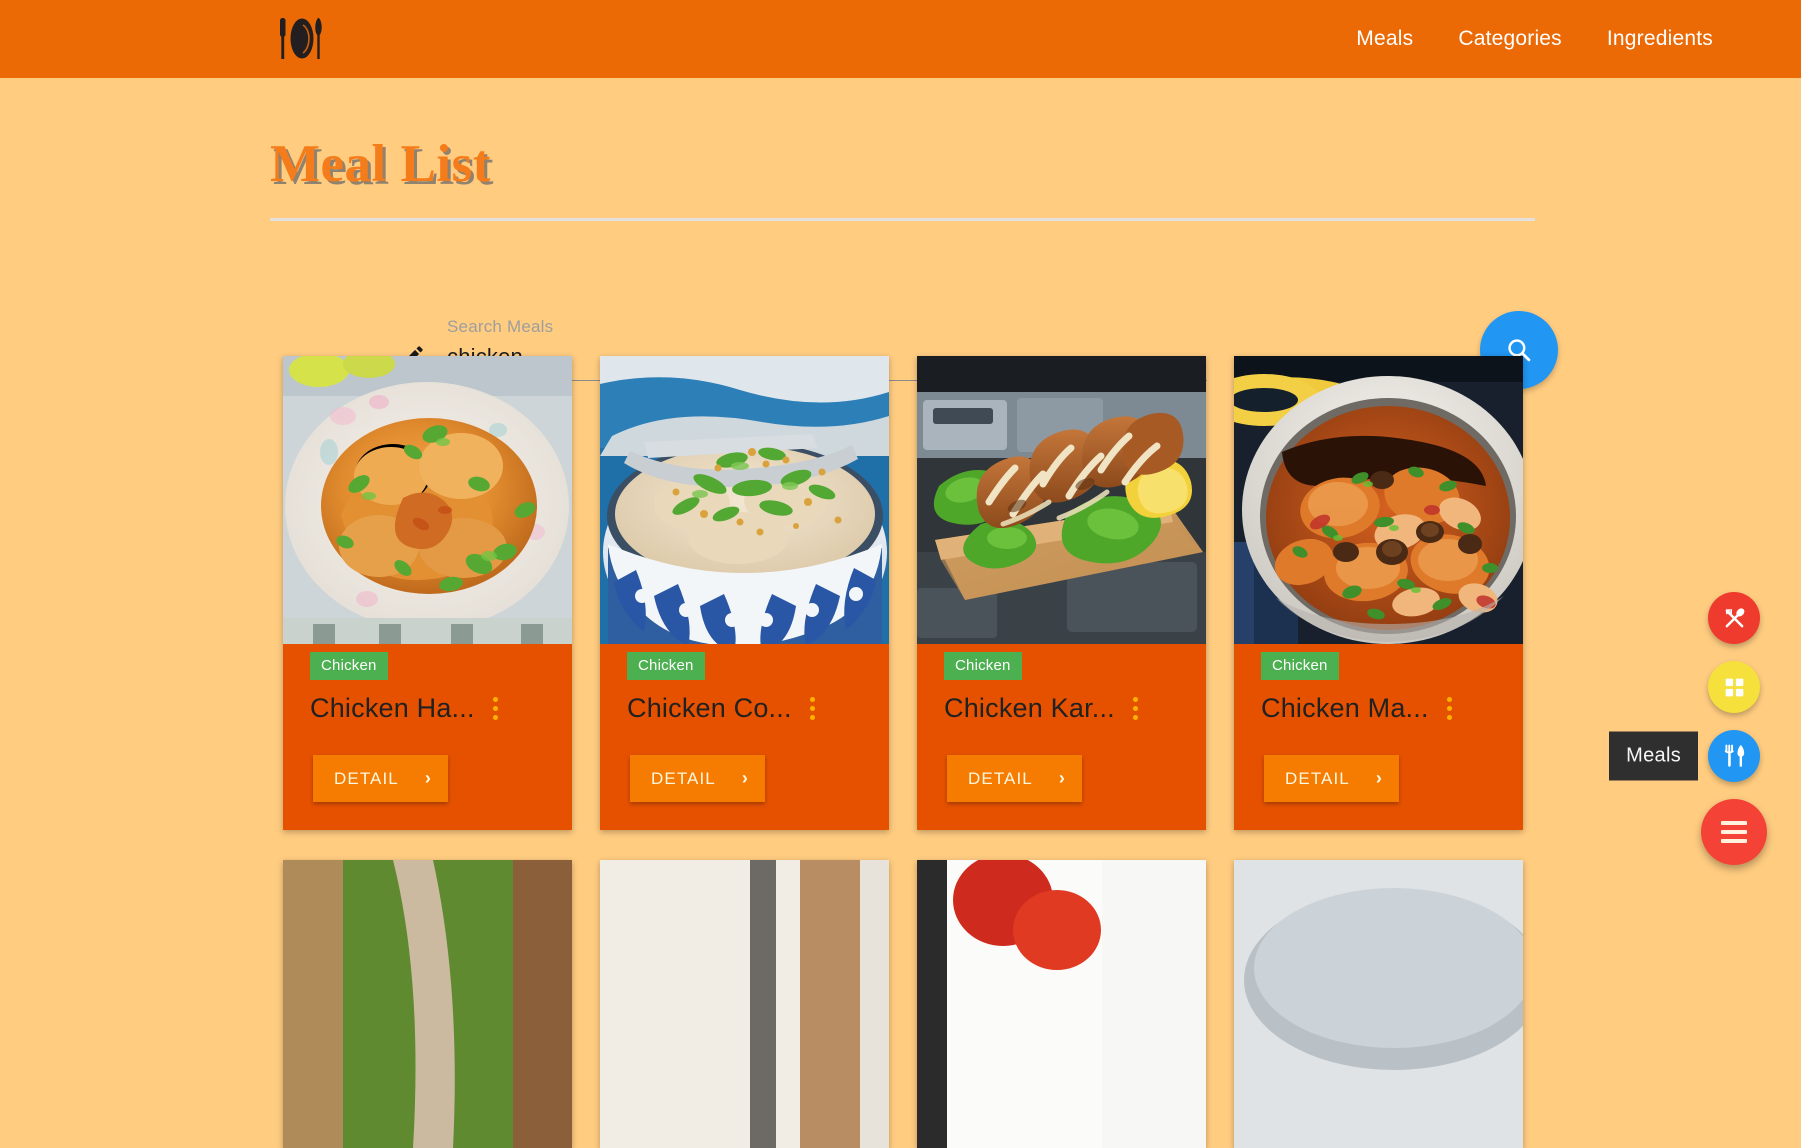  I want to click on meal-card-body: Chicken Chicken Kar... DETAIL ›, so click(1061, 737).